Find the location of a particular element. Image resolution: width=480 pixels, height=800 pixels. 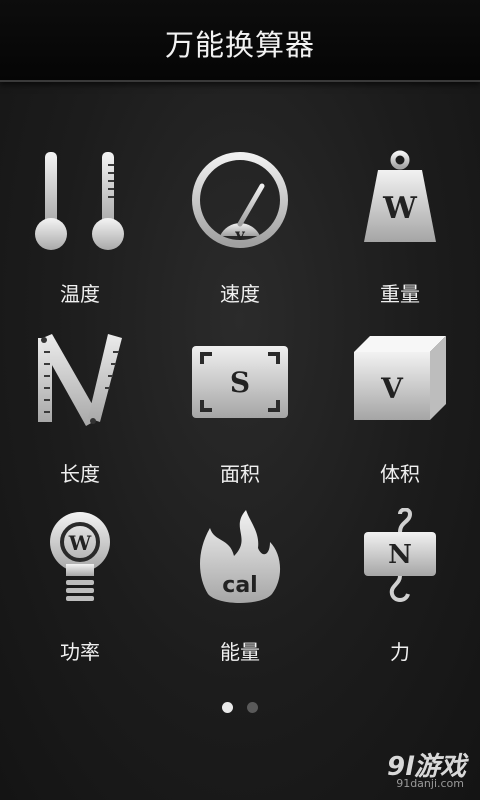

ruler-icon is located at coordinates (80, 380).